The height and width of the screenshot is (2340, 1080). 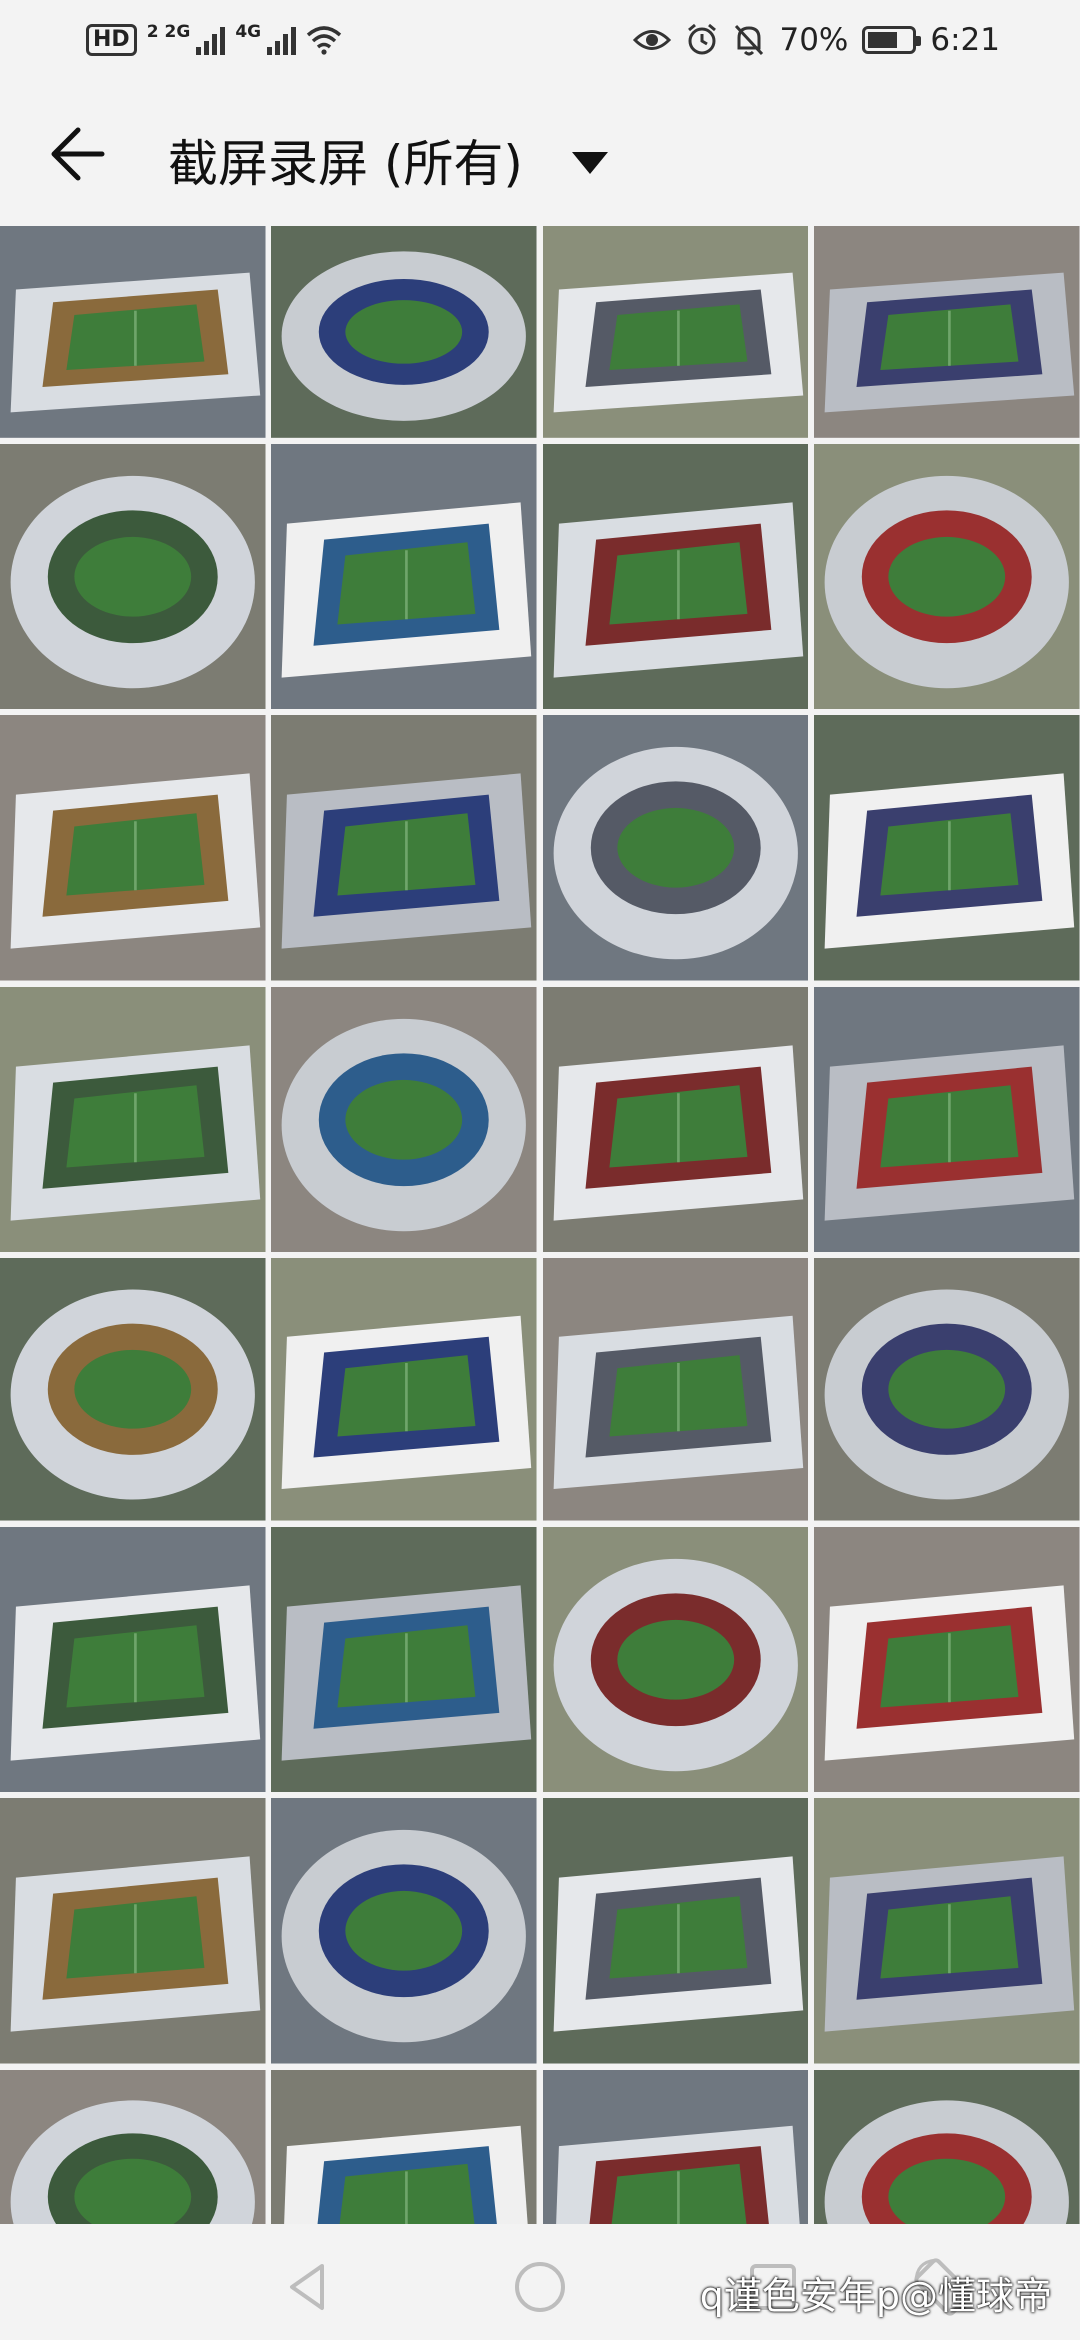 I want to click on album-title: 截屏录屏 (所有), so click(x=345, y=160).